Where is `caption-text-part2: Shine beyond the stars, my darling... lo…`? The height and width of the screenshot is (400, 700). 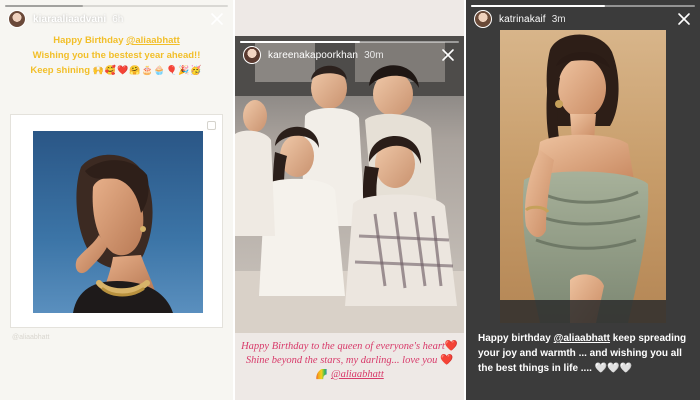 caption-text-part2: Shine beyond the stars, my darling... lo… is located at coordinates (343, 360).